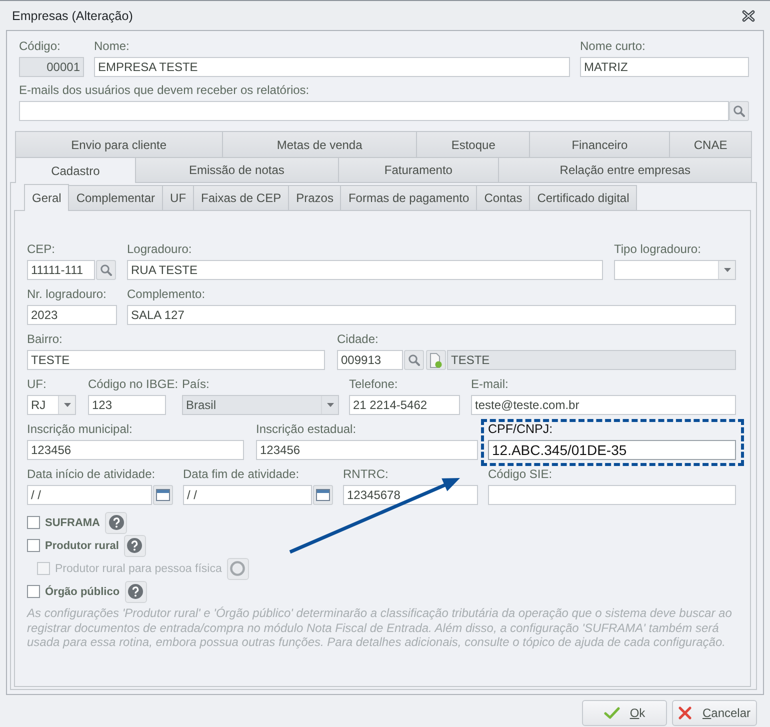 The image size is (770, 727). Describe the element at coordinates (127, 405) in the screenshot. I see `input-field: 123` at that location.